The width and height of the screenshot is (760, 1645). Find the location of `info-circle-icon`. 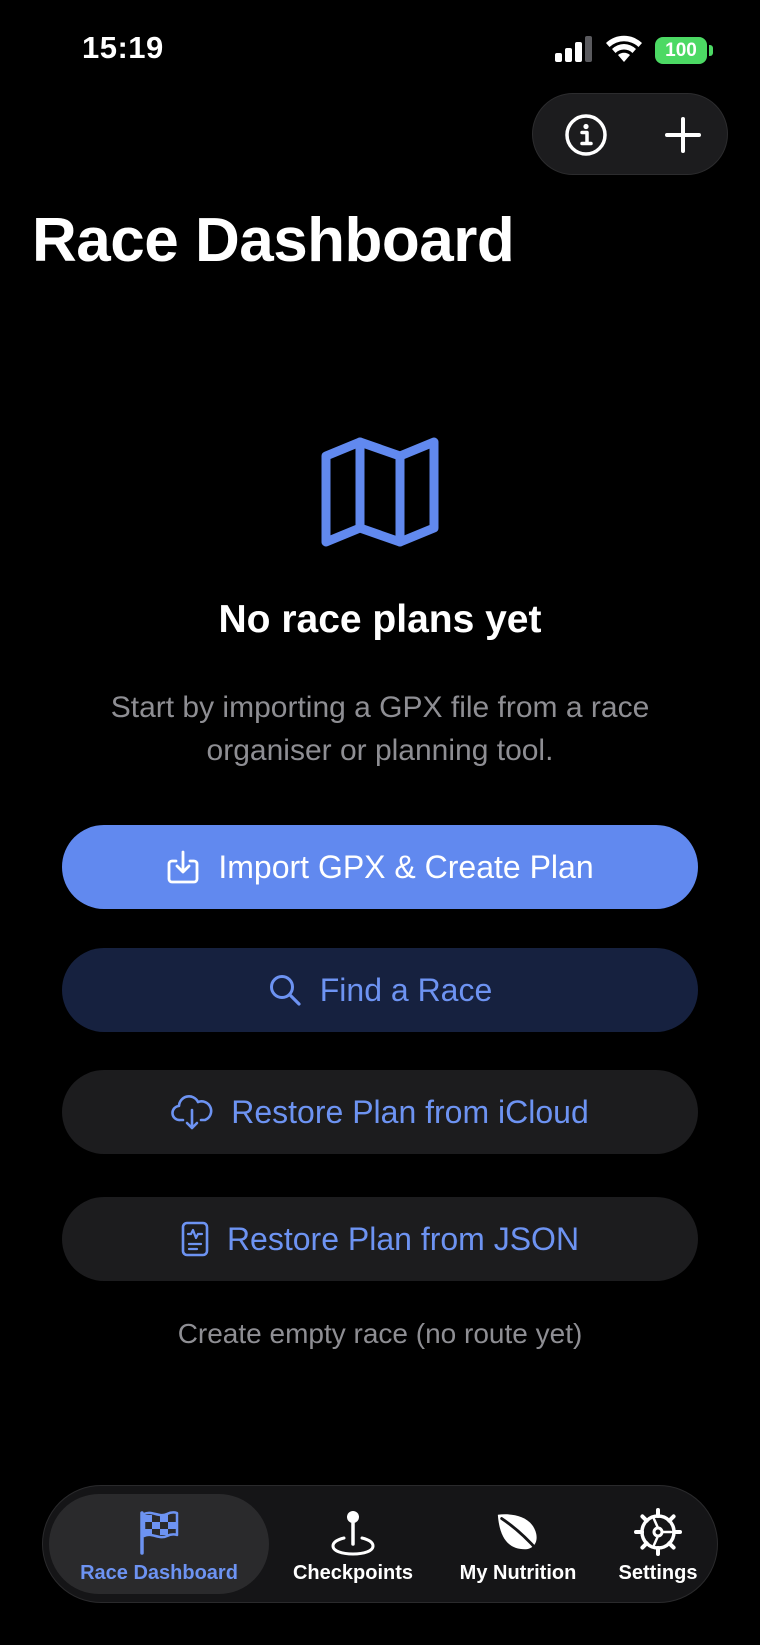

info-circle-icon is located at coordinates (586, 135).